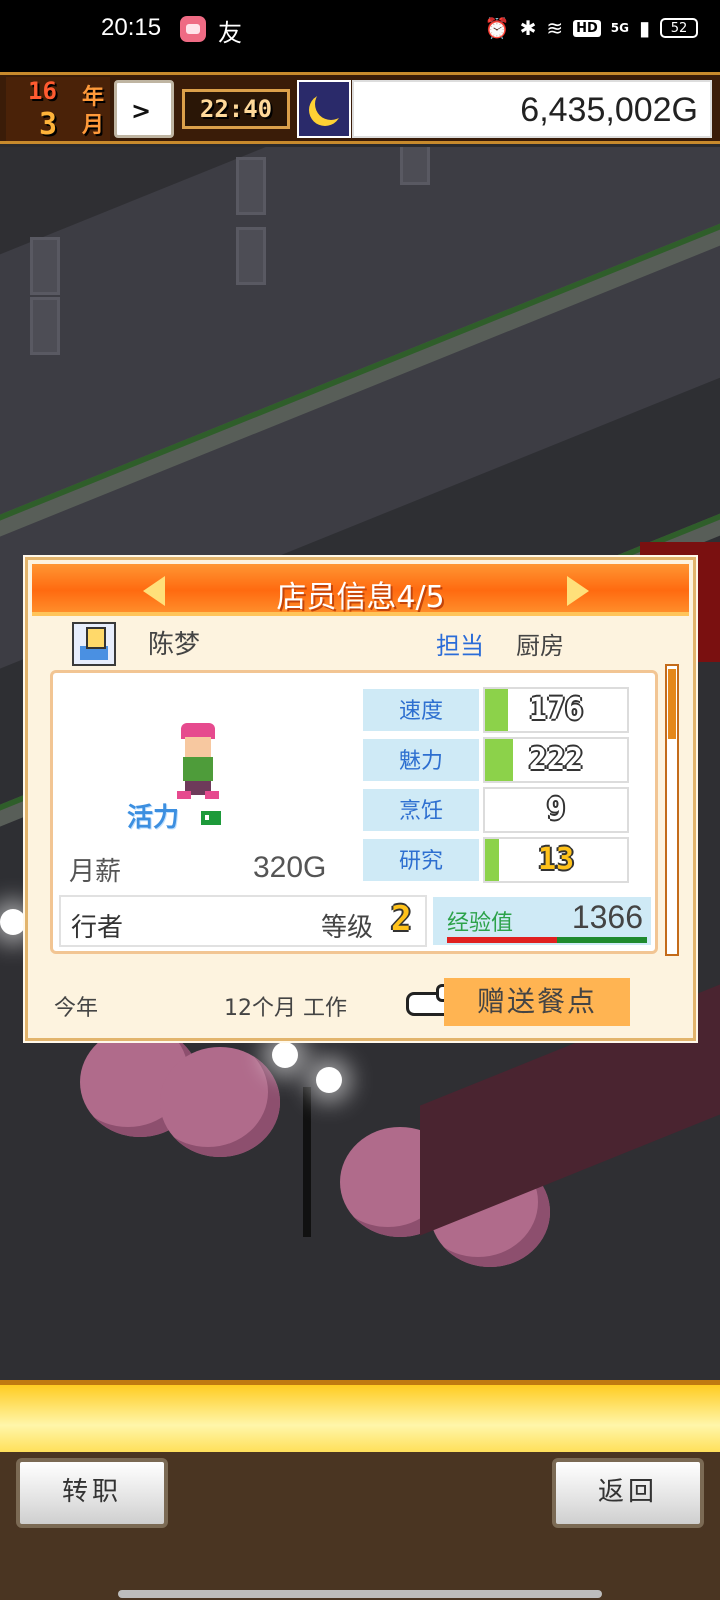 The width and height of the screenshot is (720, 1600). What do you see at coordinates (555, 28) in the screenshot?
I see `wifi-icon: ≋` at bounding box center [555, 28].